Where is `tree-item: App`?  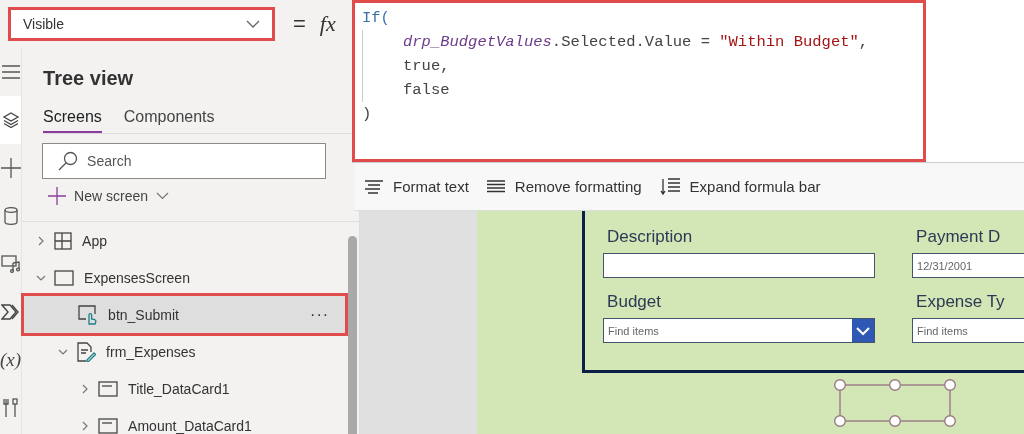
tree-item: App is located at coordinates (184, 240).